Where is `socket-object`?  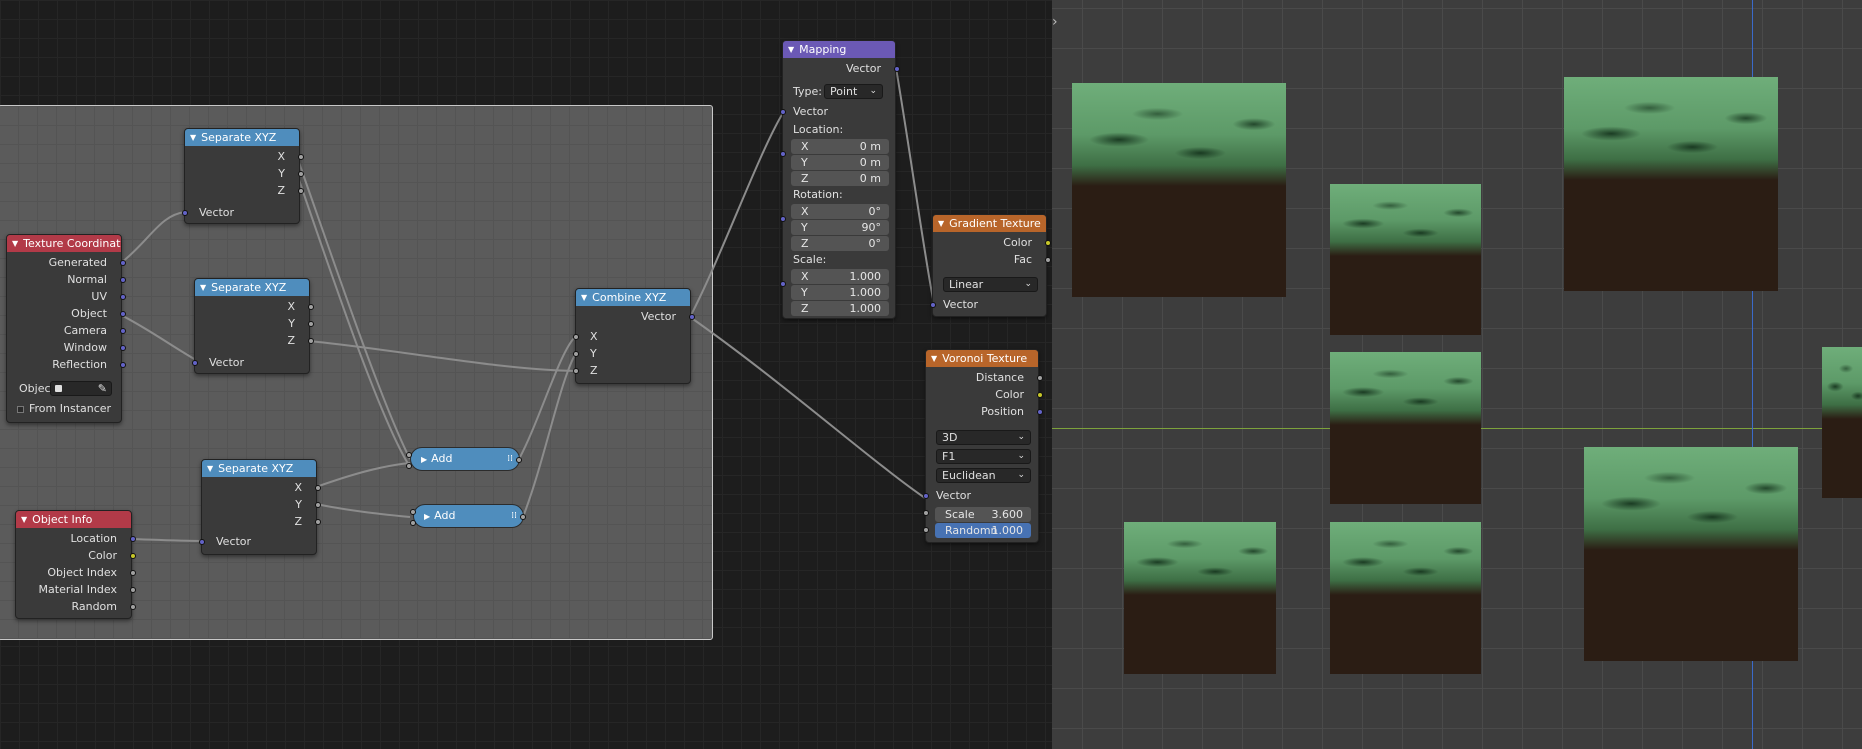 socket-object is located at coordinates (123, 314).